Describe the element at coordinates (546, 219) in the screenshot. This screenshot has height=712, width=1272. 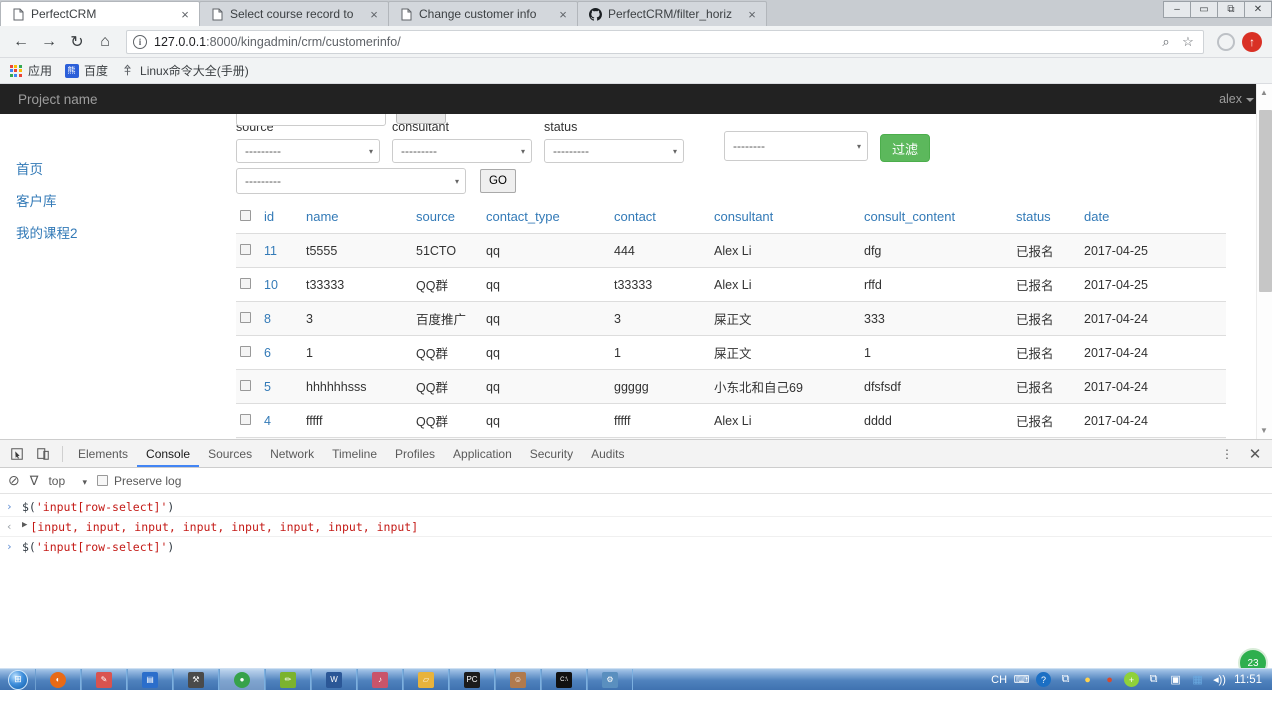
I see `column-header-contact-type: contact_type` at that location.